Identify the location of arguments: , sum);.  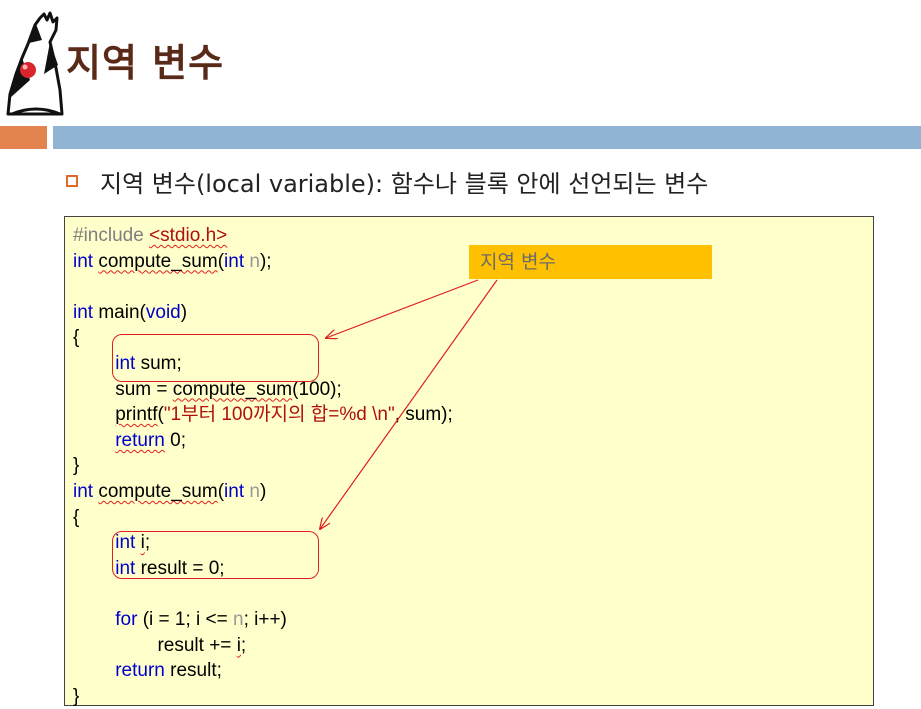
(423, 415).